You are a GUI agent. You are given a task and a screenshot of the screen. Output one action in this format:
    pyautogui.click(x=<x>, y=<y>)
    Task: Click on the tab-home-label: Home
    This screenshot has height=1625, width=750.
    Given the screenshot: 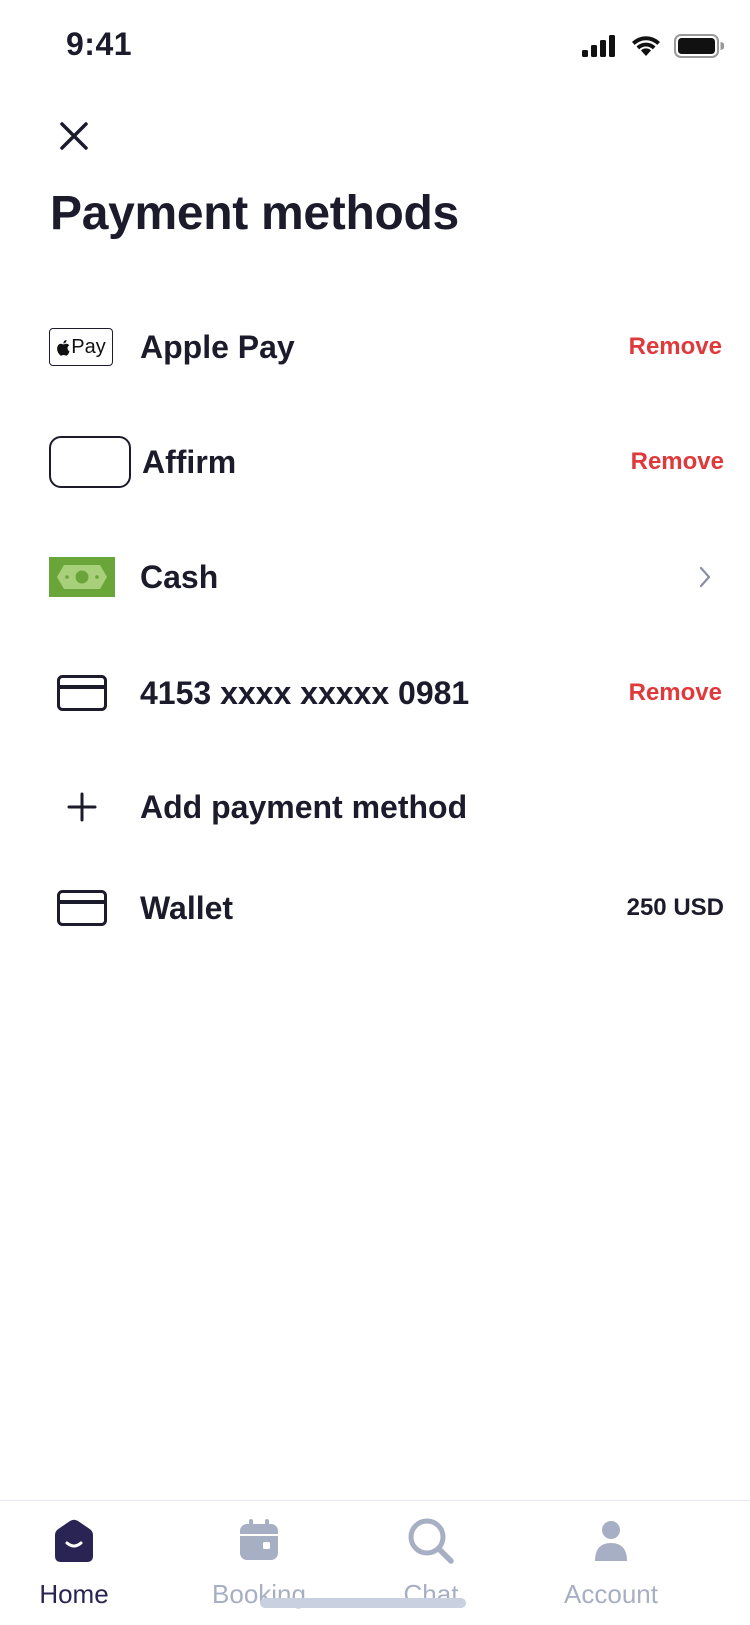 What is the action you would take?
    pyautogui.click(x=74, y=1594)
    